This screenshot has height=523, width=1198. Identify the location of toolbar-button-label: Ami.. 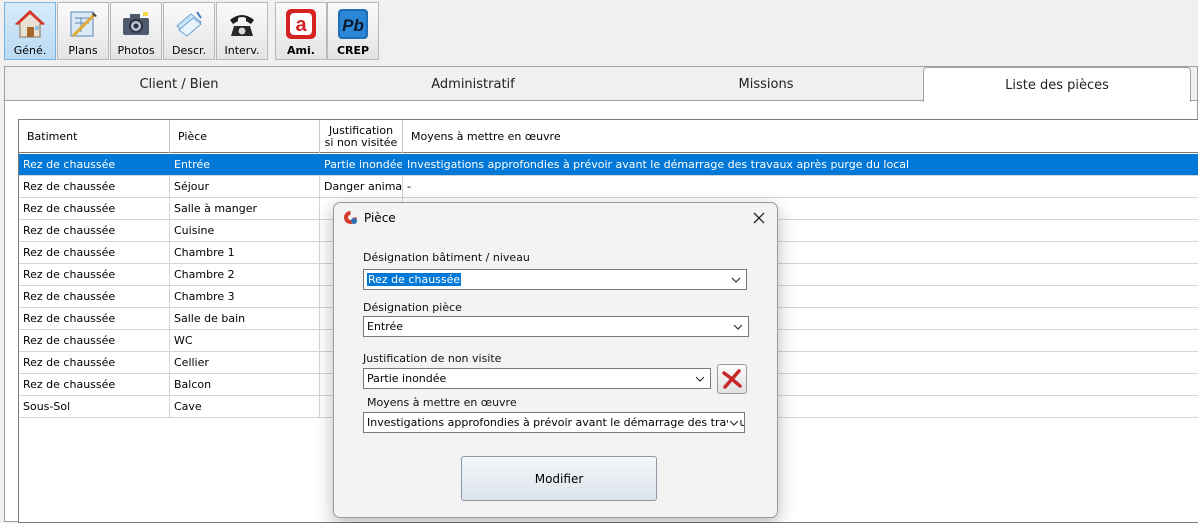
(301, 50).